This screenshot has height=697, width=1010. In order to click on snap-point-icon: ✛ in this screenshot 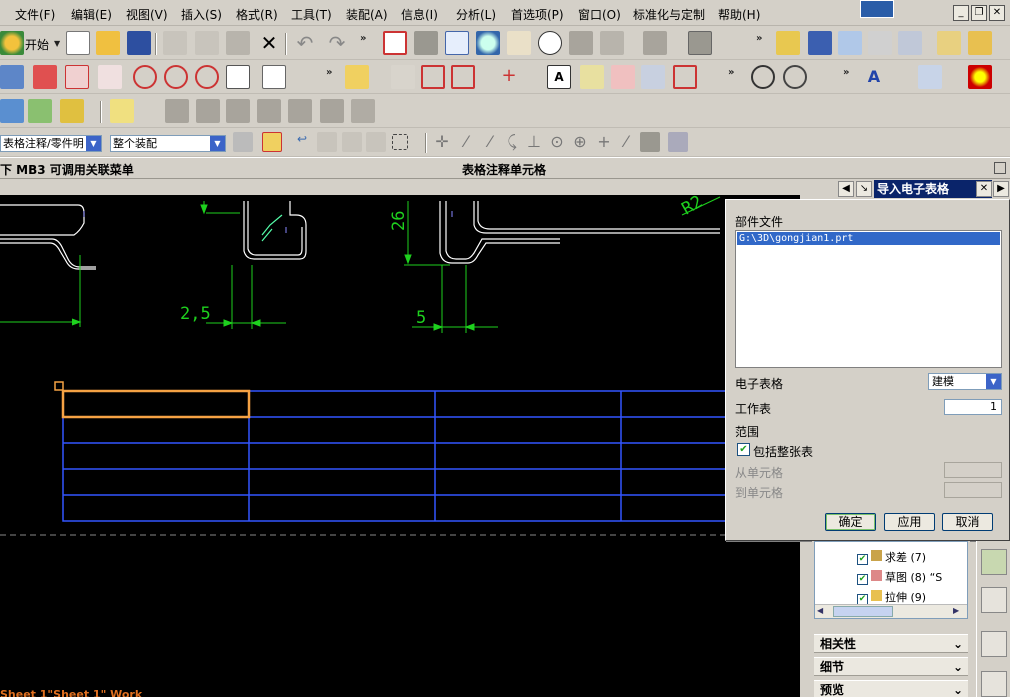, I will do `click(442, 142)`.